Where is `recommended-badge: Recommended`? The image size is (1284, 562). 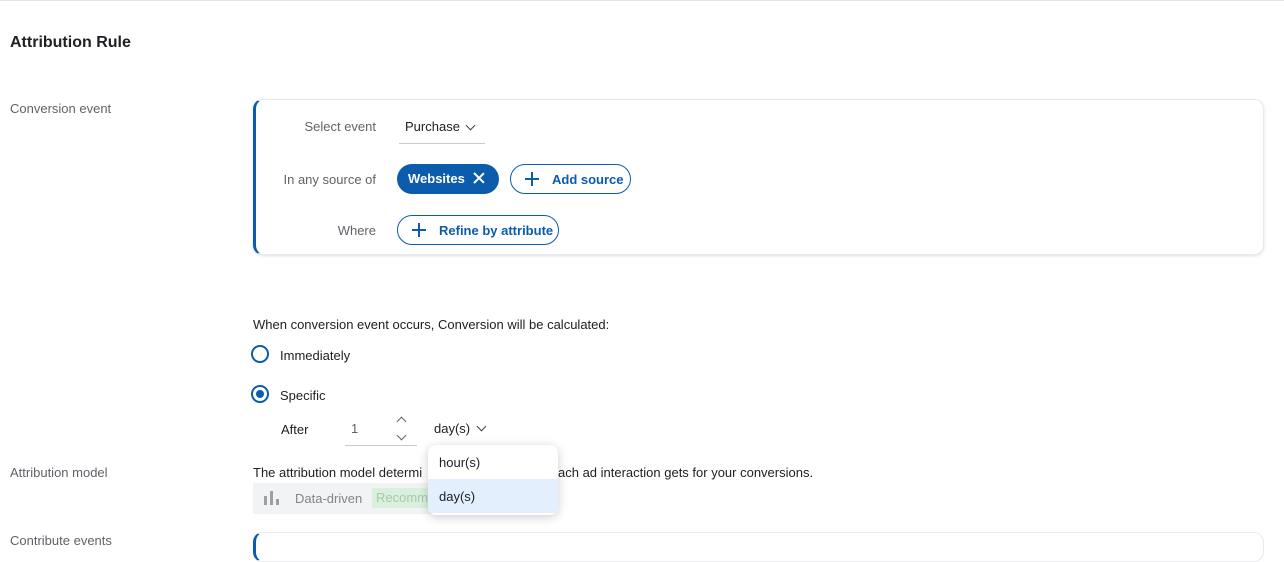 recommended-badge: Recommended is located at coordinates (403, 498).